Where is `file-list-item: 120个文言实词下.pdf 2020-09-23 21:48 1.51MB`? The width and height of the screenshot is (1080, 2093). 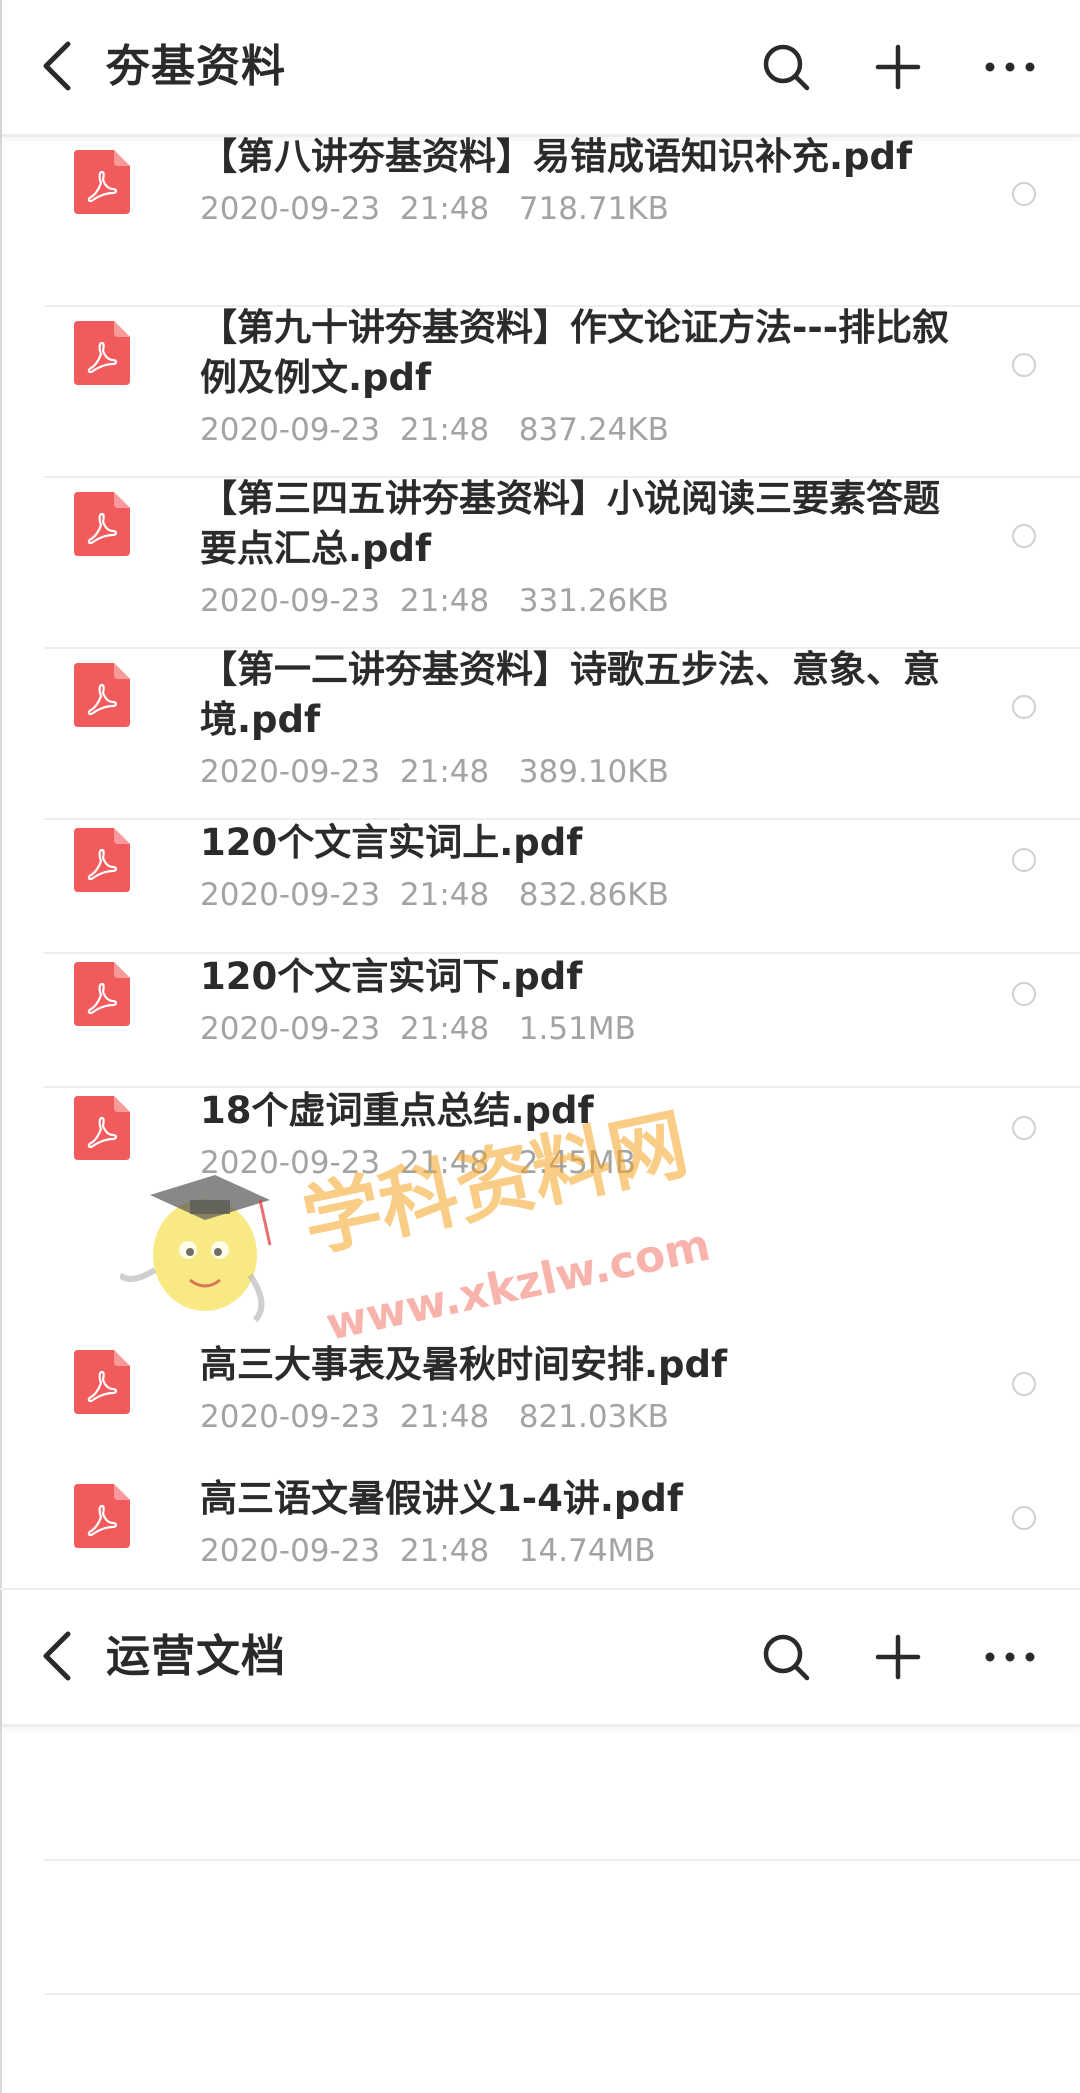
file-list-item: 120个文言实词下.pdf 2020-09-23 21:48 1.51MB is located at coordinates (541, 1021).